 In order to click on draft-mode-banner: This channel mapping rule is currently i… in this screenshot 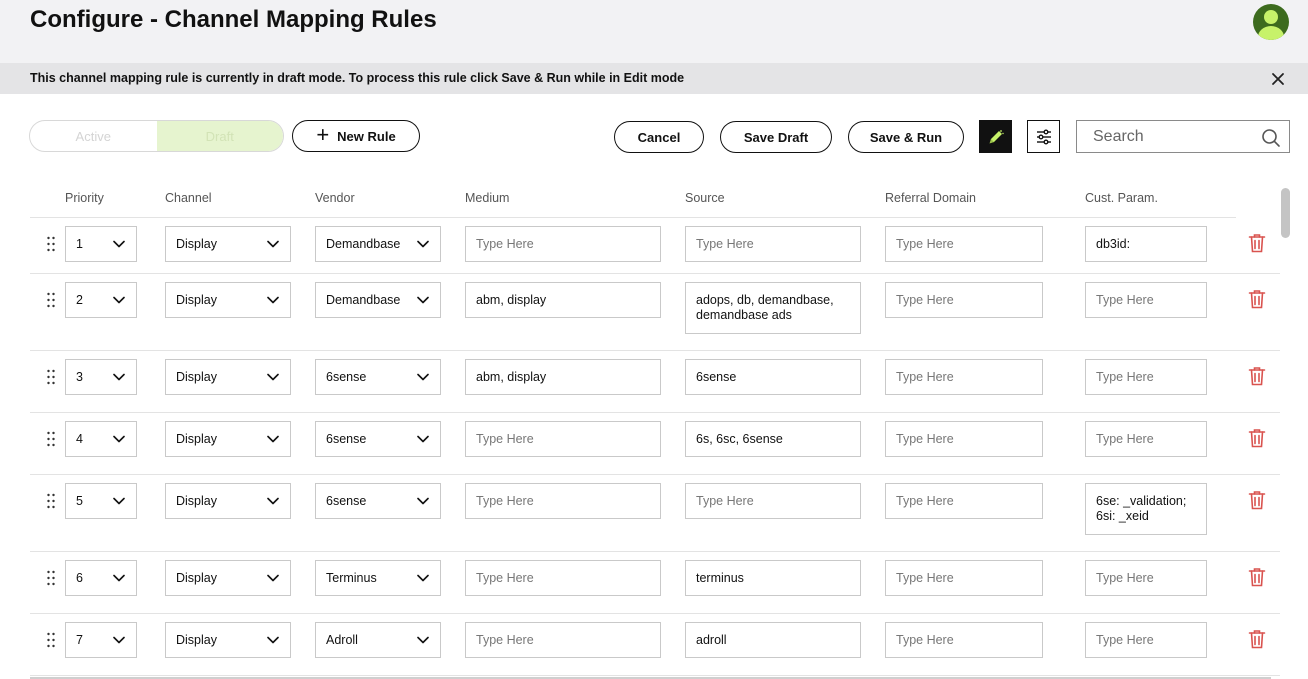, I will do `click(654, 78)`.